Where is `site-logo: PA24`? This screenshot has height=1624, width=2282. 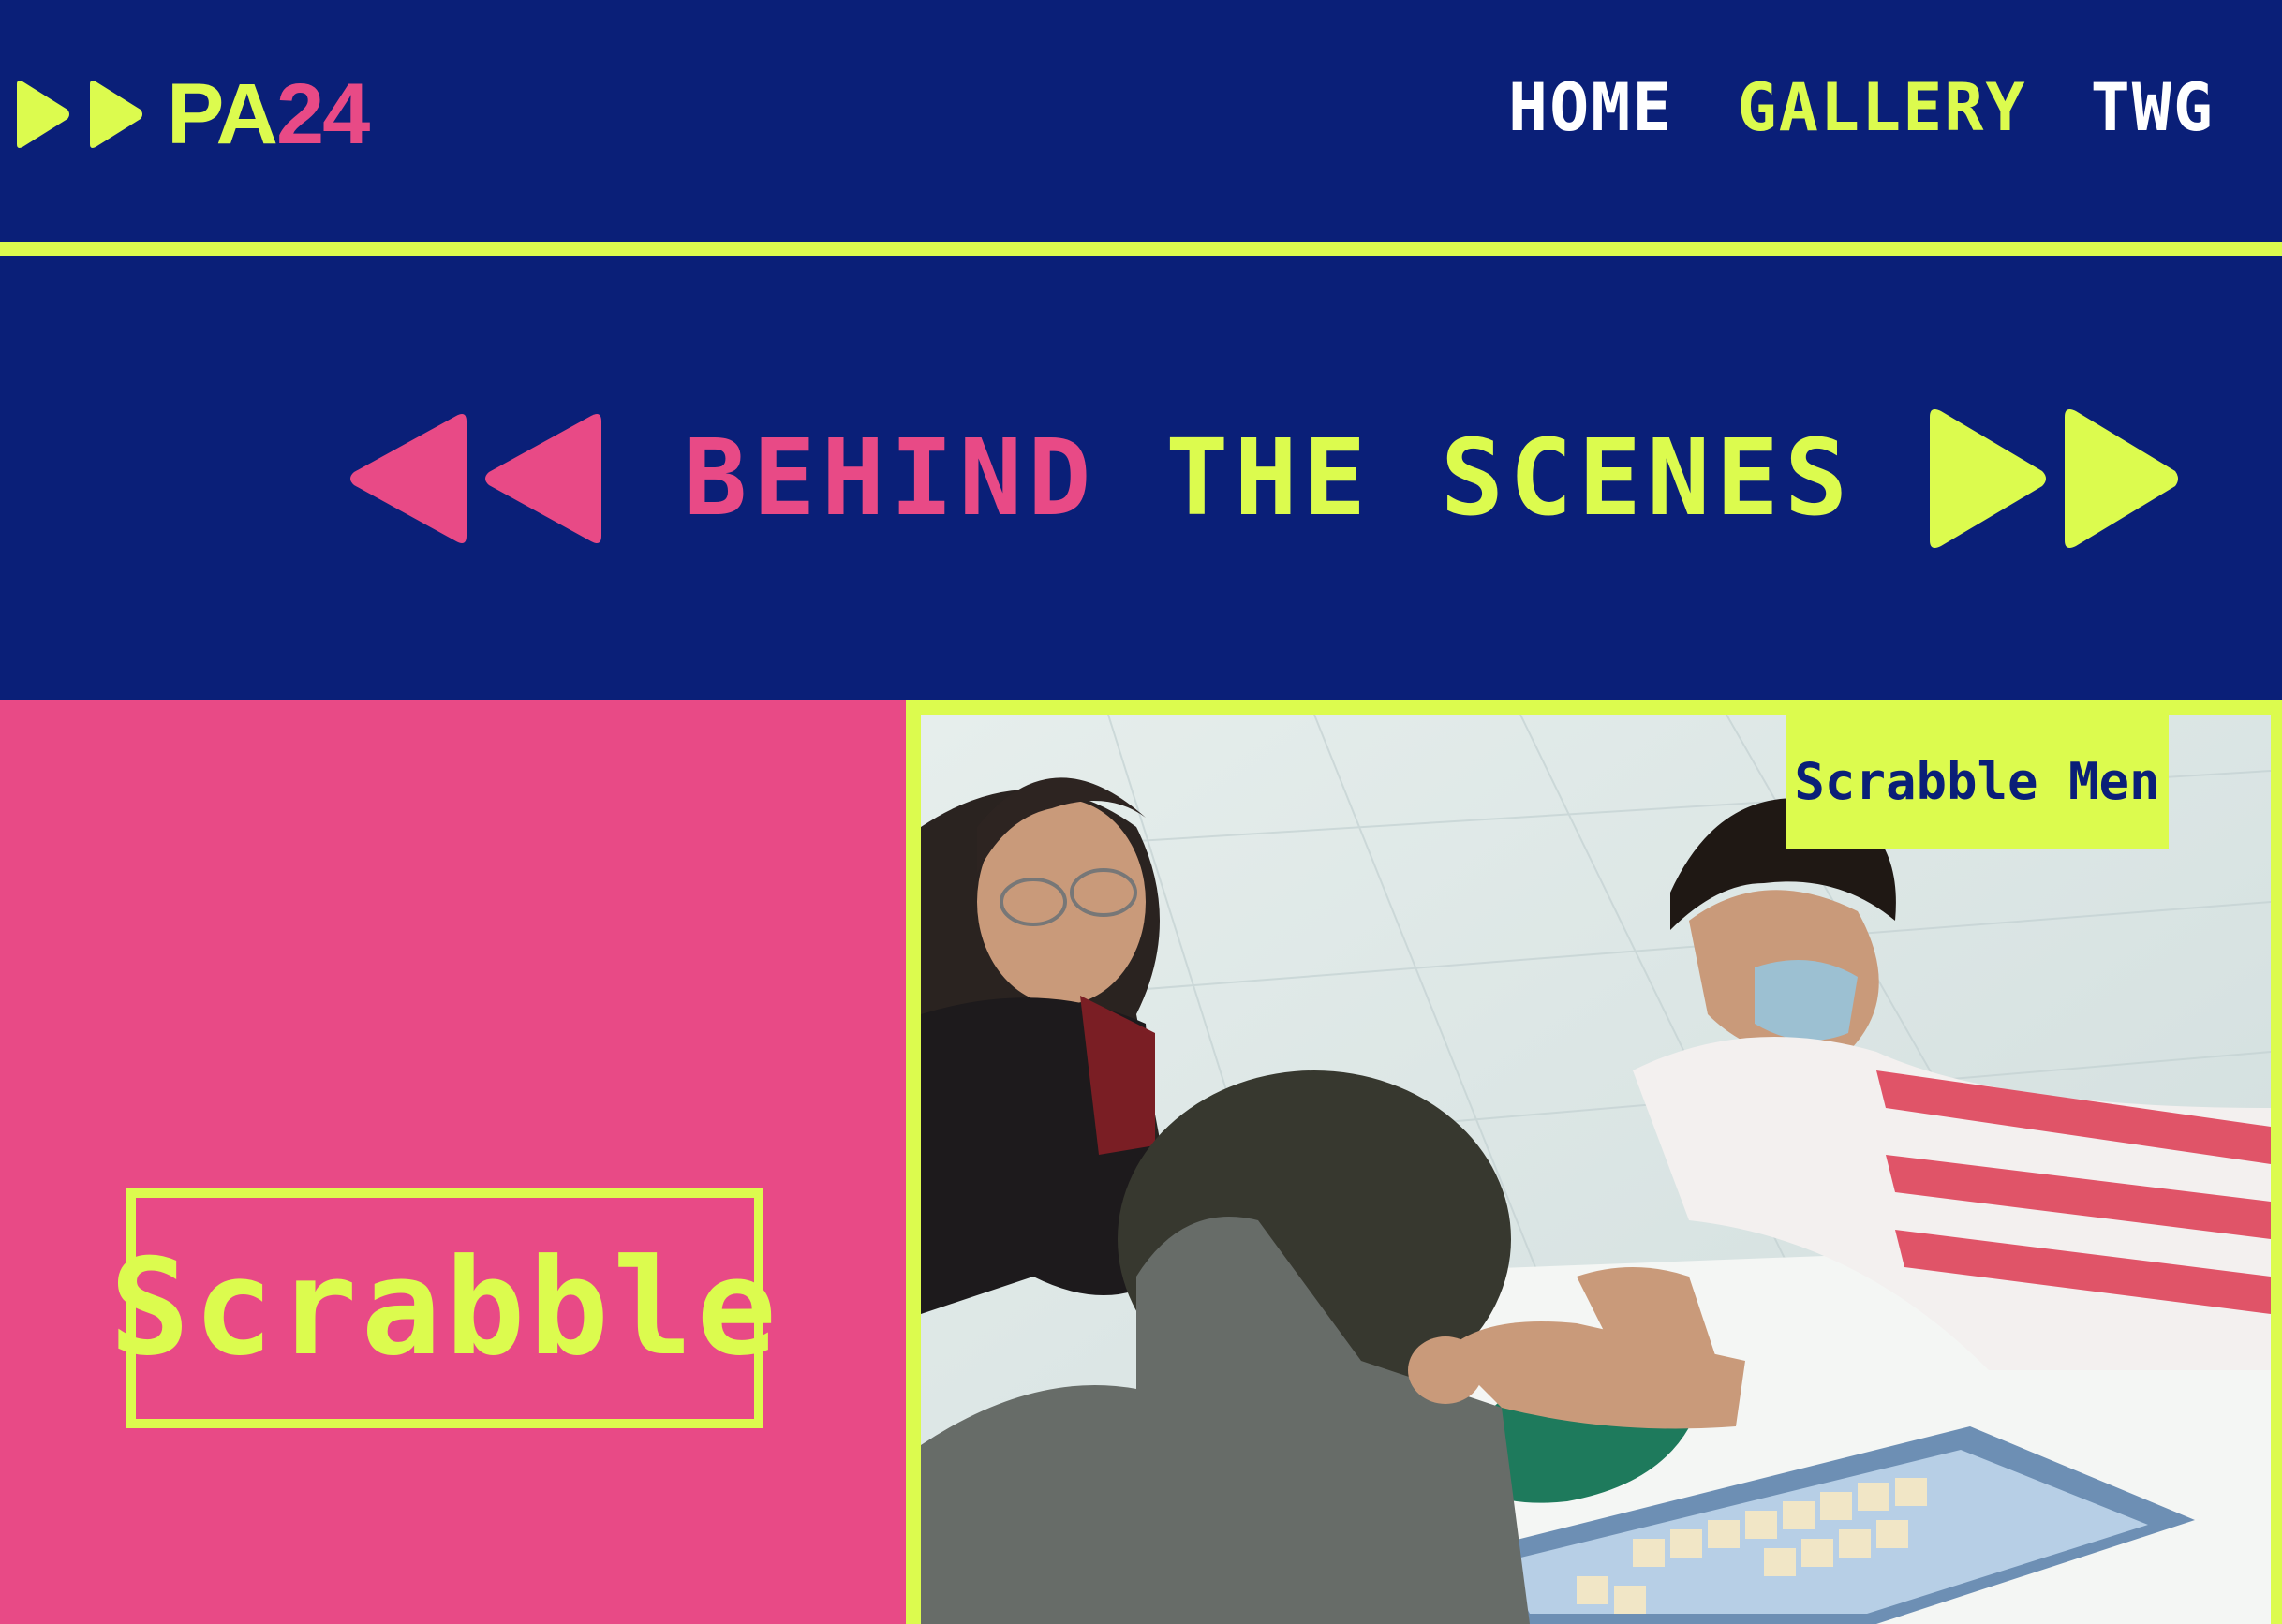 site-logo: PA24 is located at coordinates (191, 114).